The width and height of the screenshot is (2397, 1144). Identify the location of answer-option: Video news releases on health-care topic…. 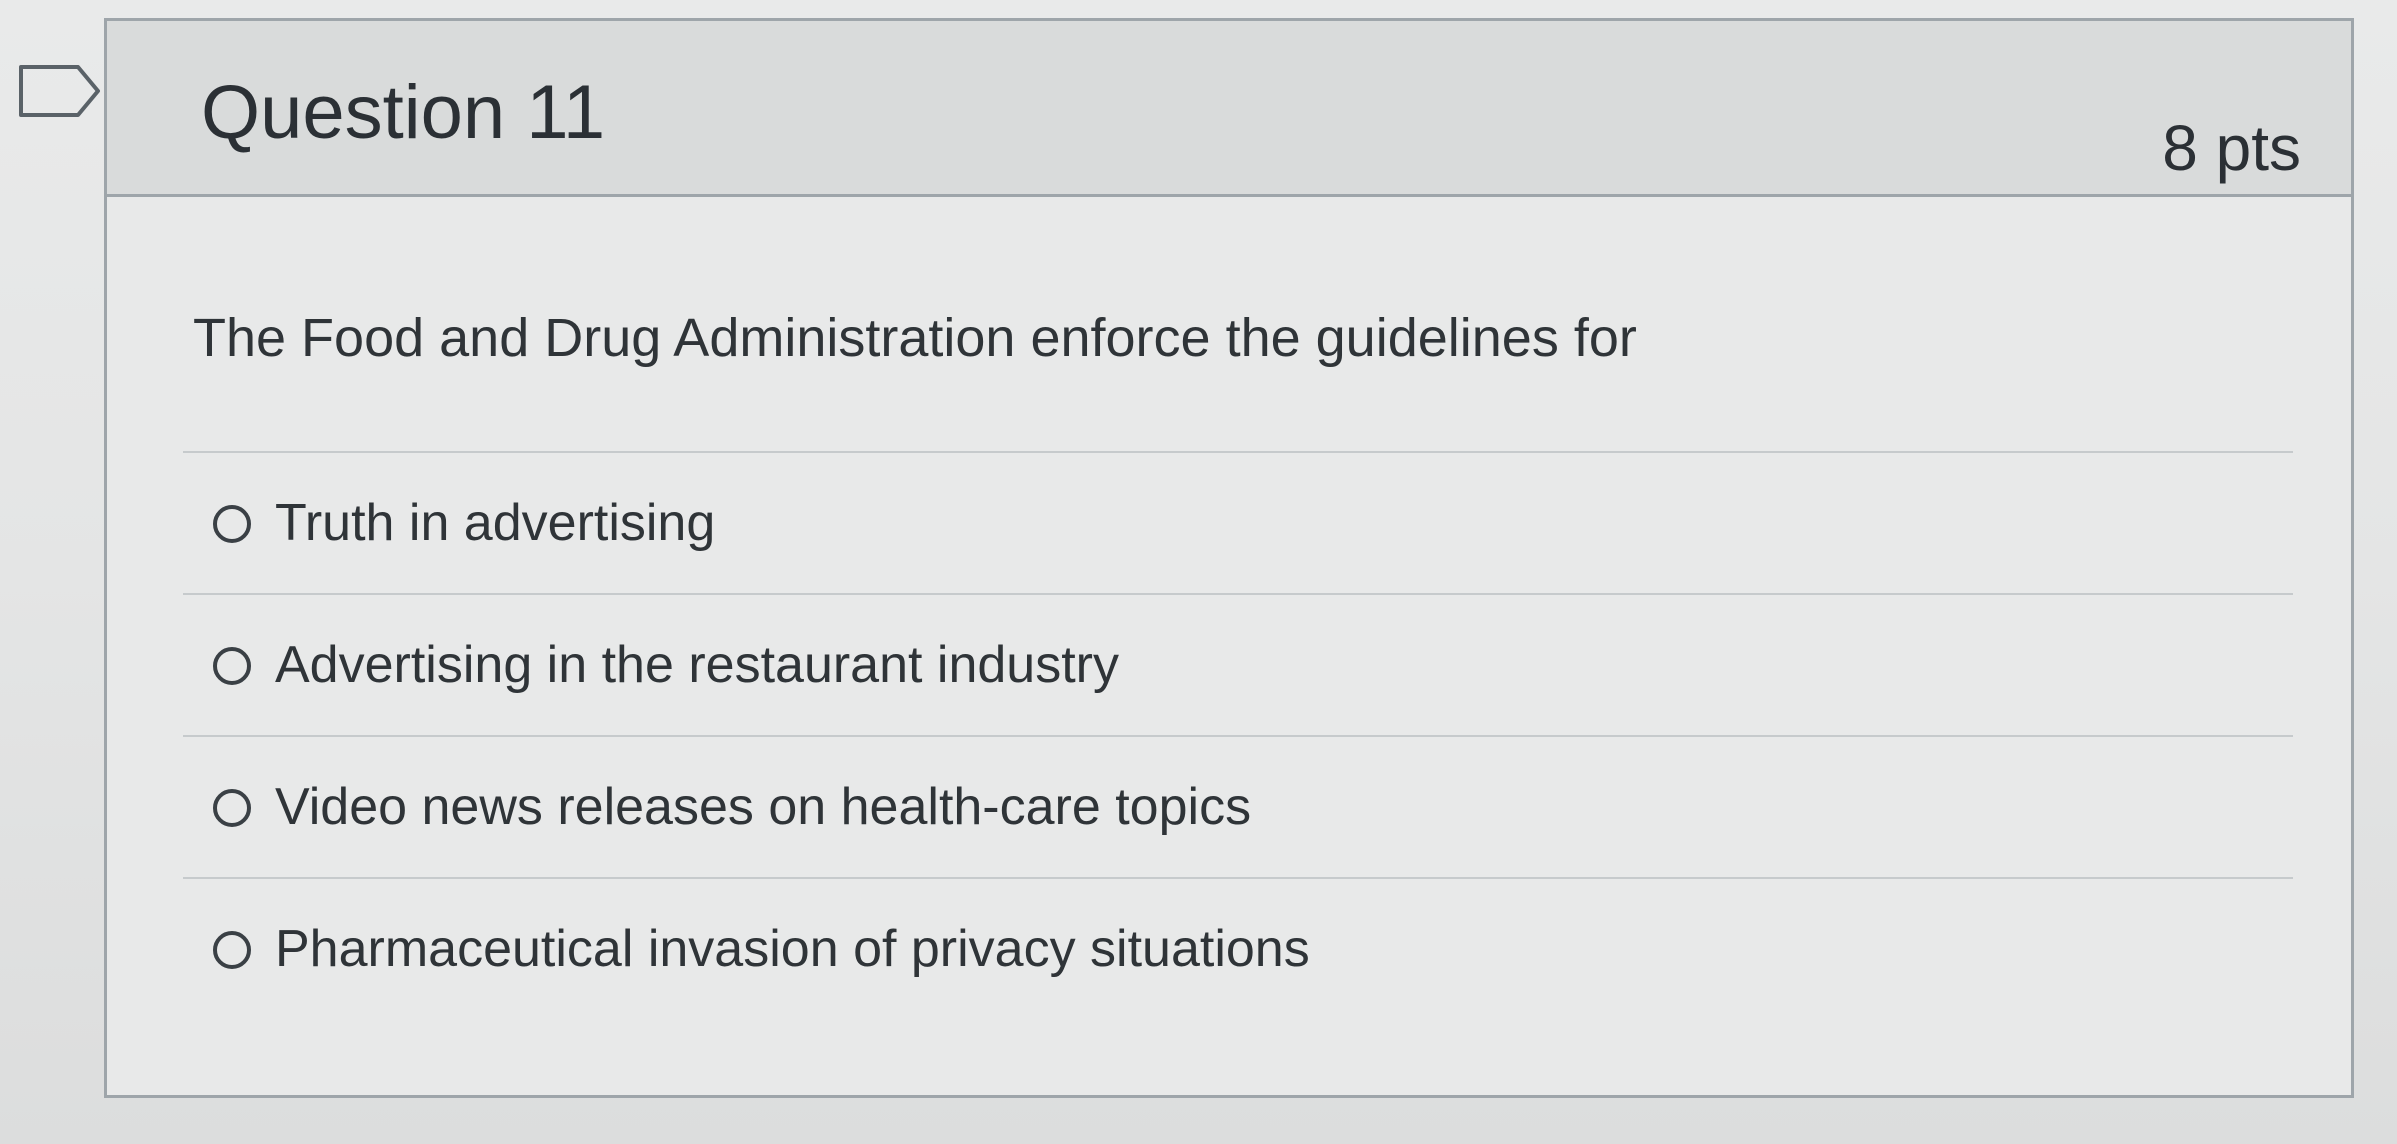
(1238, 806).